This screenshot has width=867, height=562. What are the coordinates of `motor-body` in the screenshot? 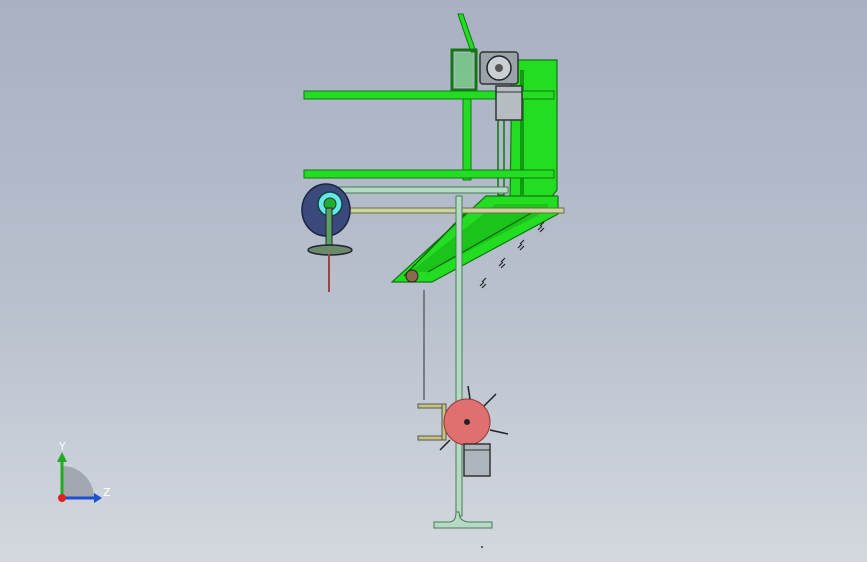 It's located at (509, 103).